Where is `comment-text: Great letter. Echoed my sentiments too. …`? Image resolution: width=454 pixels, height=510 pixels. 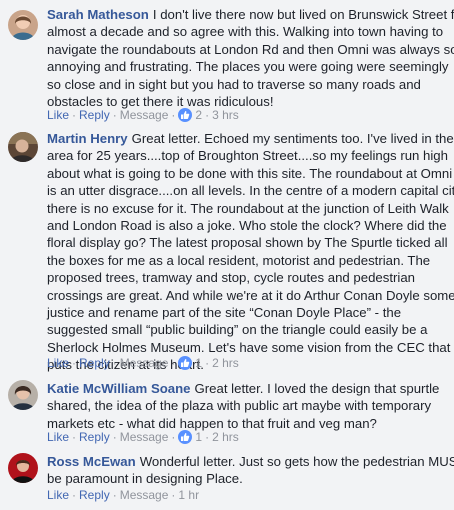 comment-text: Great letter. Echoed my sentiments too. … is located at coordinates (292, 138).